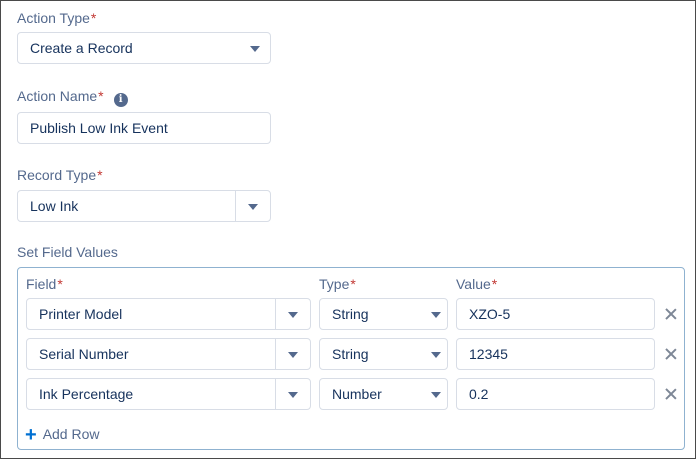 The image size is (696, 459). What do you see at coordinates (57, 175) in the screenshot?
I see `record-type-label-text: Record Type` at bounding box center [57, 175].